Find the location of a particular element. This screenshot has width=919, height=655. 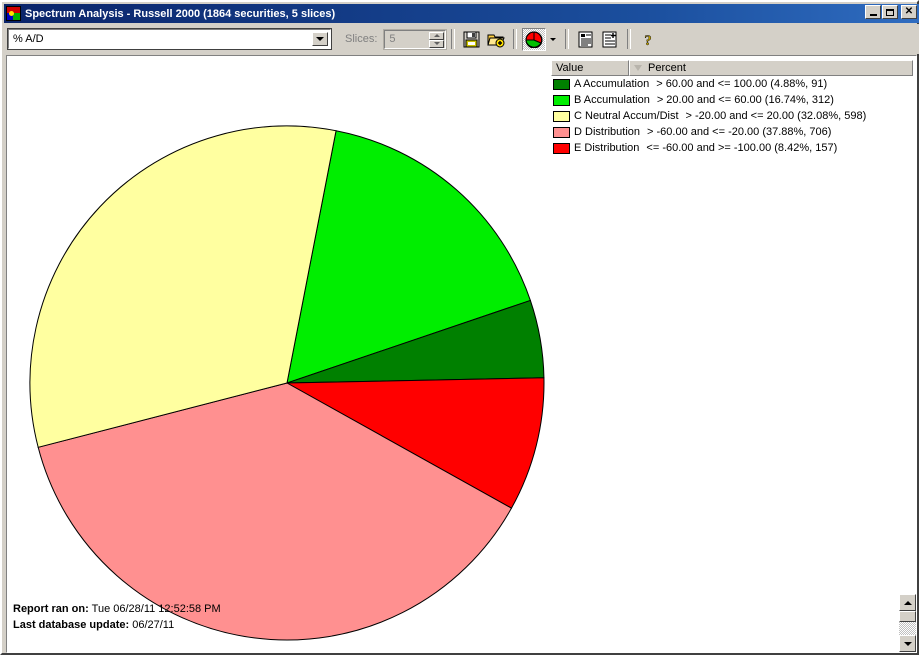

legend-swatch-c is located at coordinates (561, 116).